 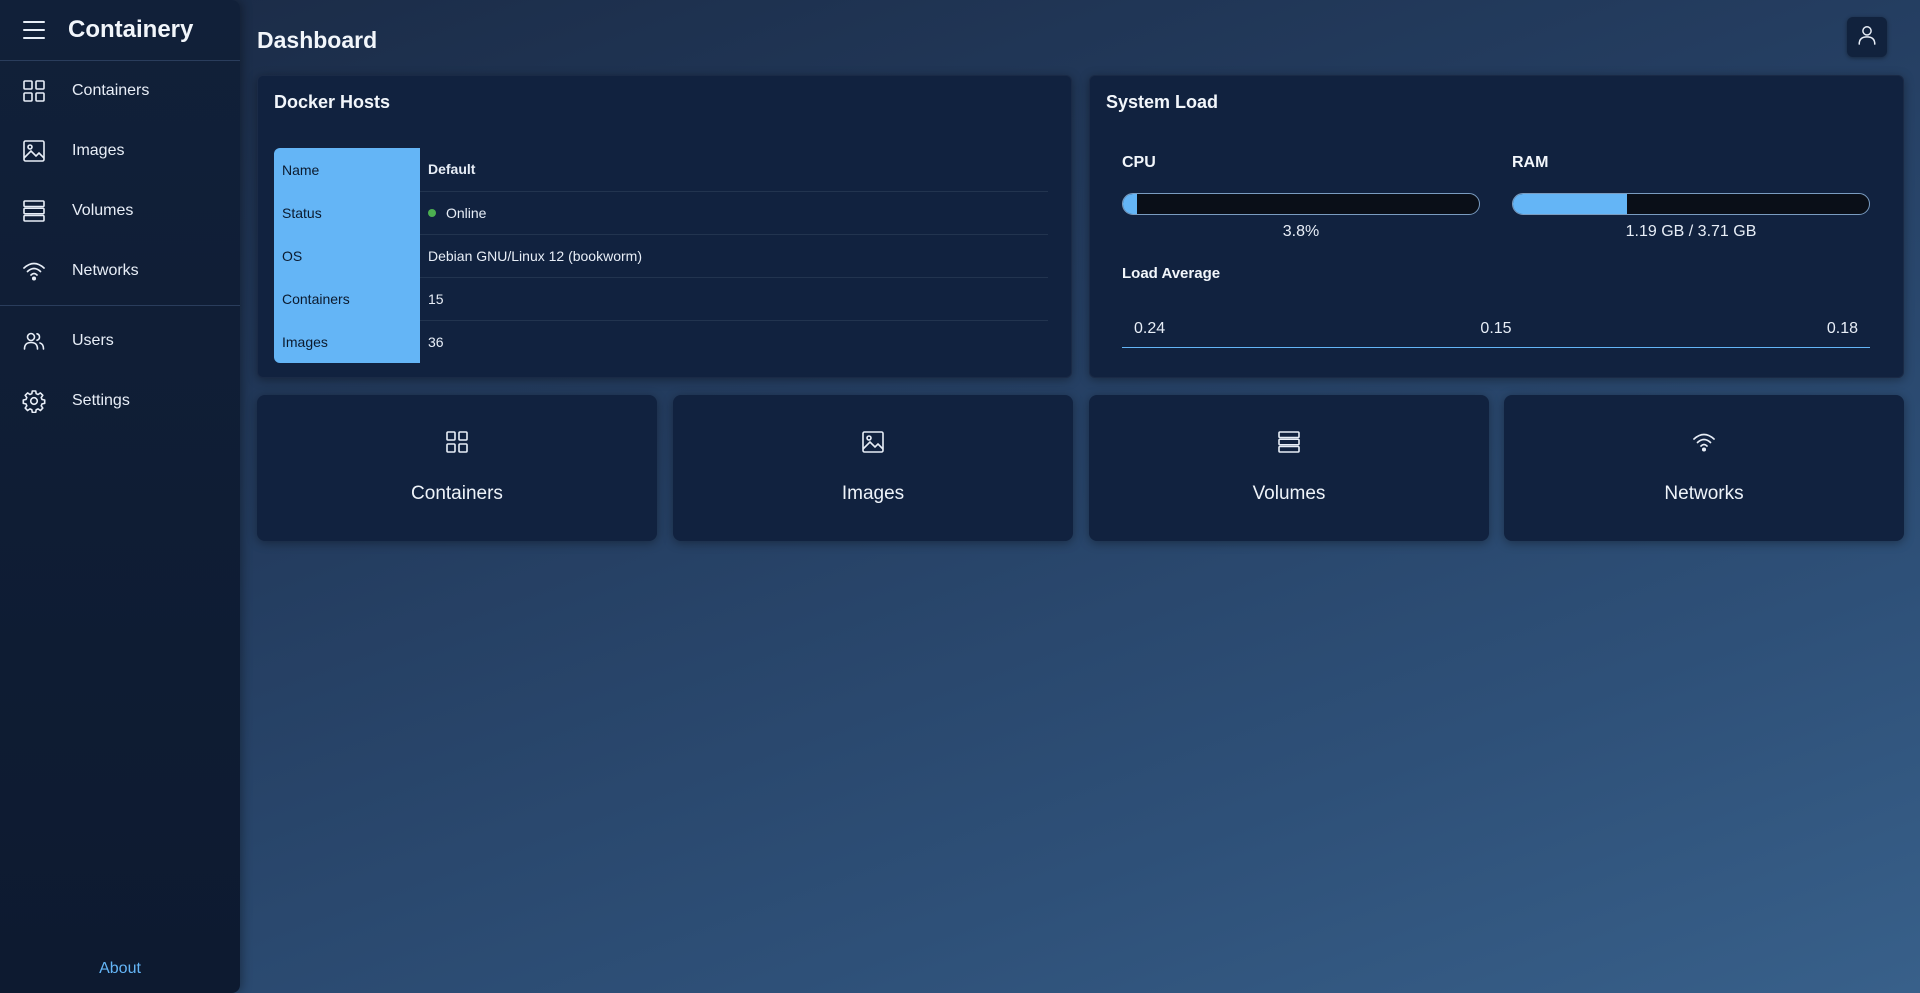 What do you see at coordinates (317, 40) in the screenshot?
I see `page-title: Dashboard` at bounding box center [317, 40].